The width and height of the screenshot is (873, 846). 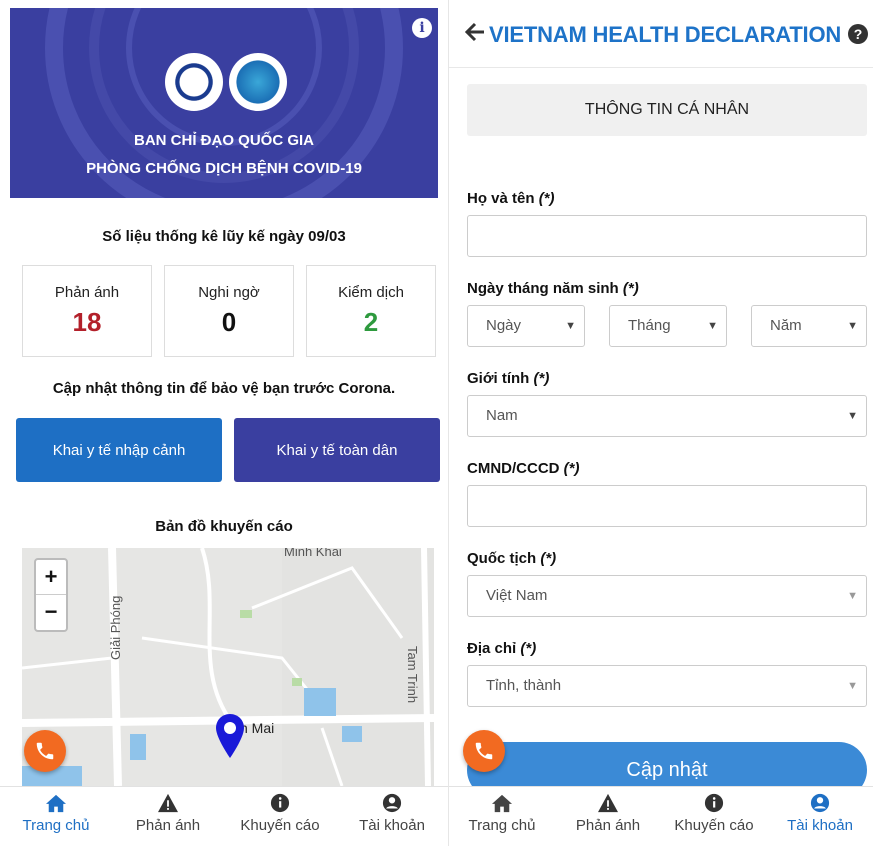 I want to click on ministry-ict-logo, so click(x=258, y=82).